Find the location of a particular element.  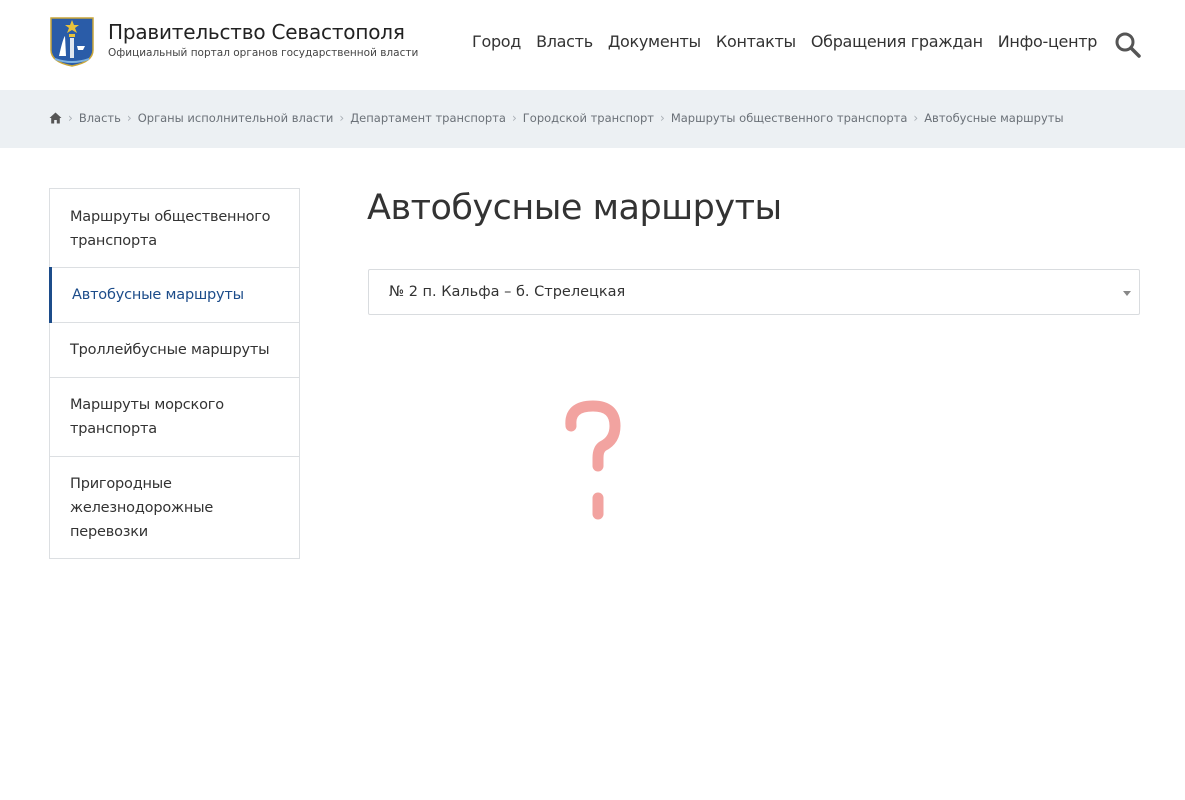

page-title: Автобусные маршруты is located at coordinates (574, 208).